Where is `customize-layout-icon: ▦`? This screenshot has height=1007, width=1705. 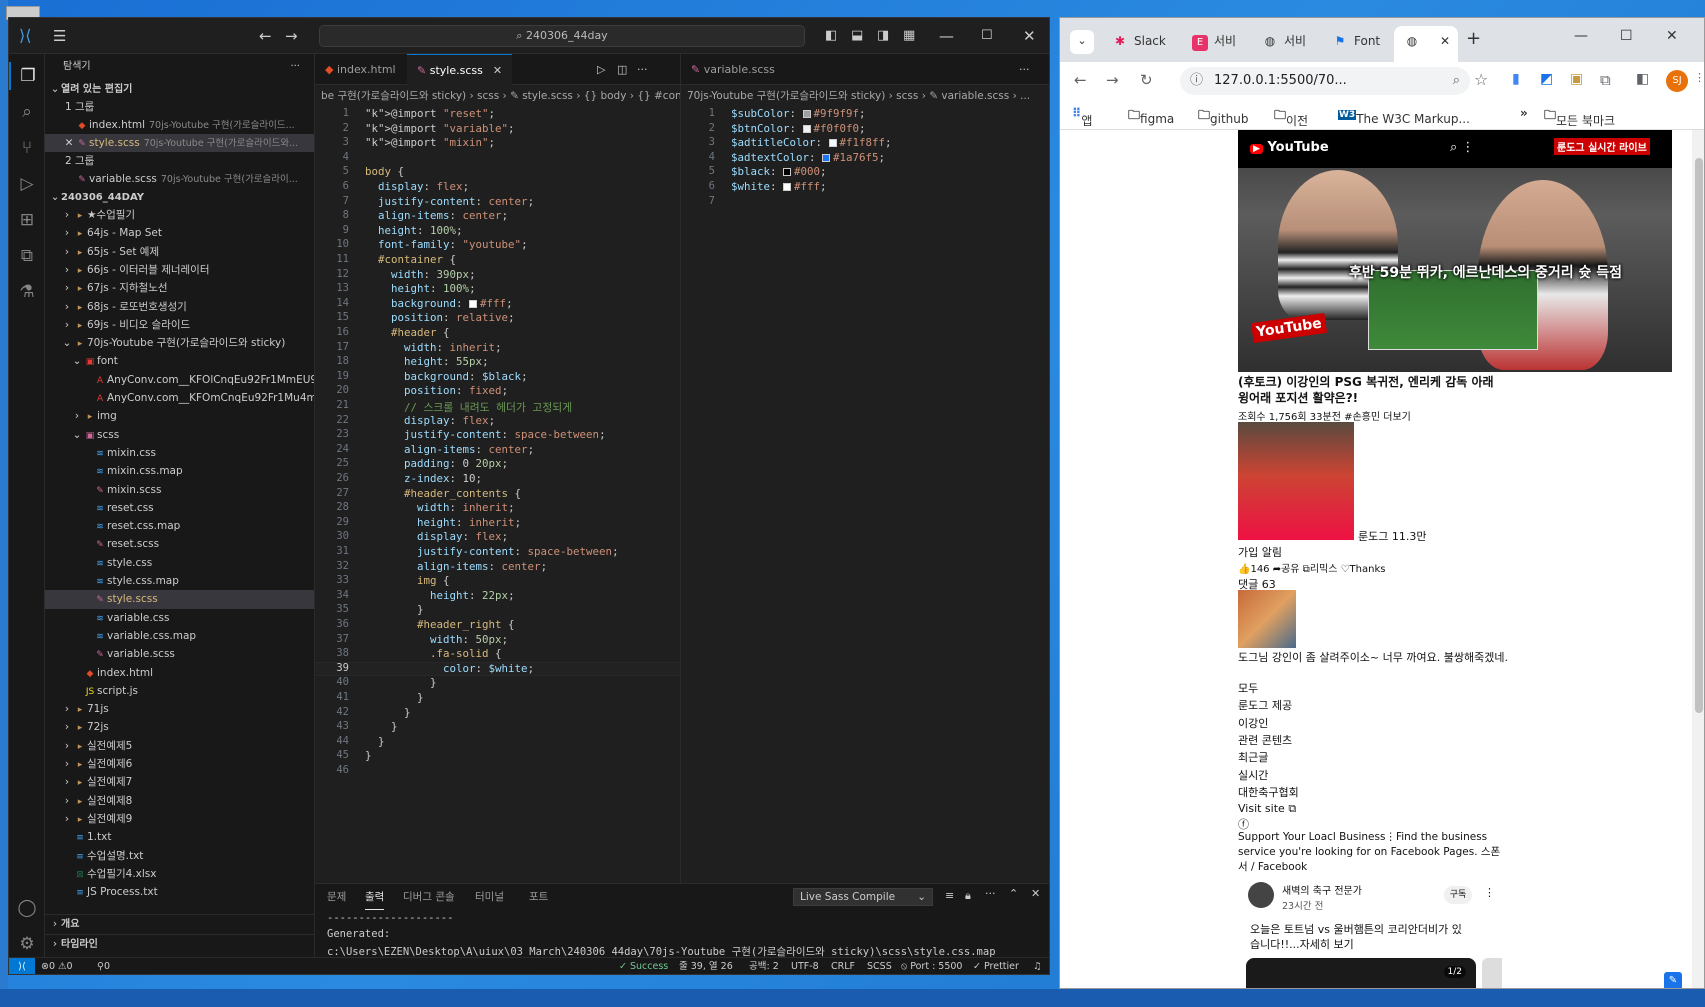
customize-layout-icon: ▦ is located at coordinates (909, 36).